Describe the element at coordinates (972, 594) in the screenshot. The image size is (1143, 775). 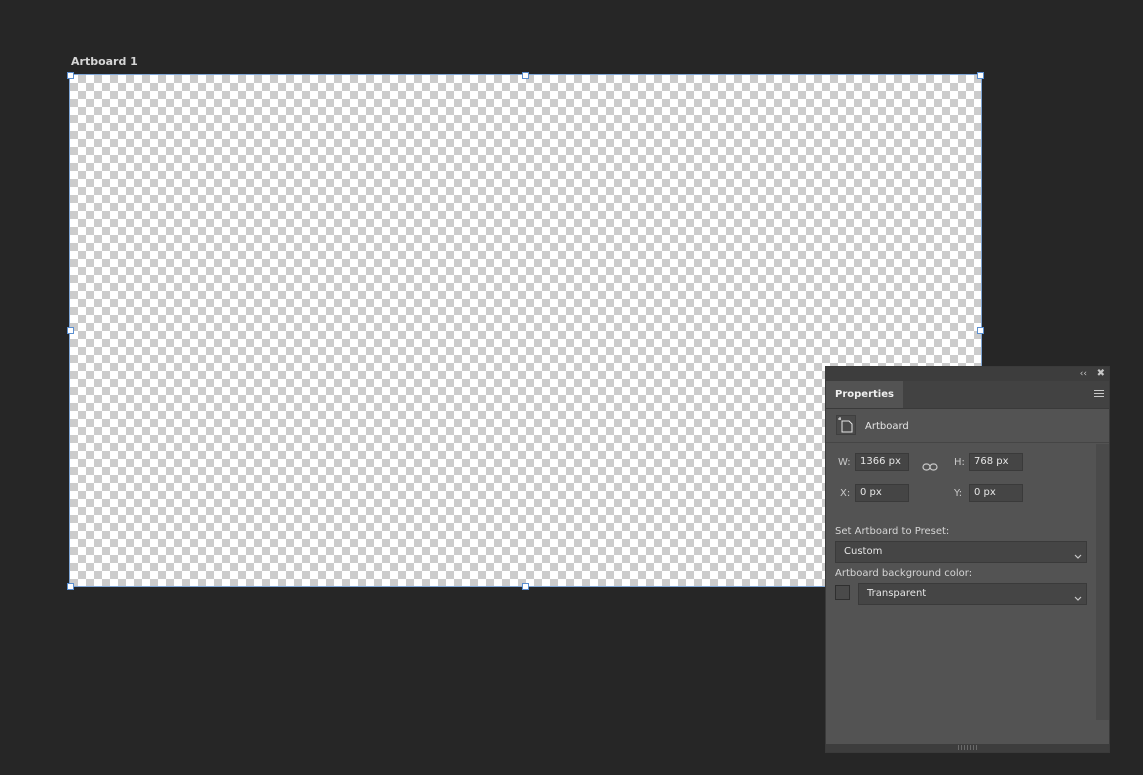
I see `bg-color-dropdown: Transparent` at that location.